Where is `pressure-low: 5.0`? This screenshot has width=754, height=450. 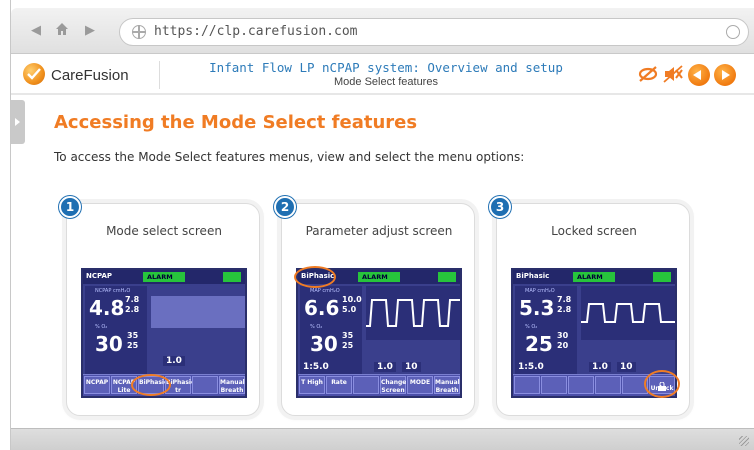
pressure-low: 5.0 is located at coordinates (349, 309).